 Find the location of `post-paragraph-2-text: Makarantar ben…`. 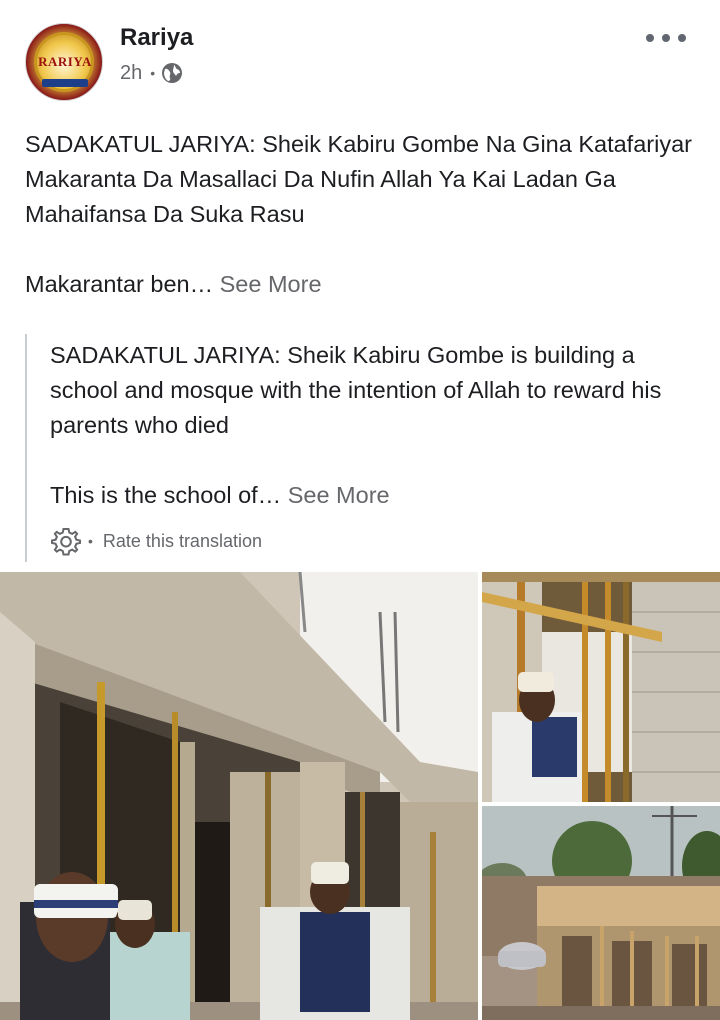

post-paragraph-2-text: Makarantar ben… is located at coordinates (119, 284).